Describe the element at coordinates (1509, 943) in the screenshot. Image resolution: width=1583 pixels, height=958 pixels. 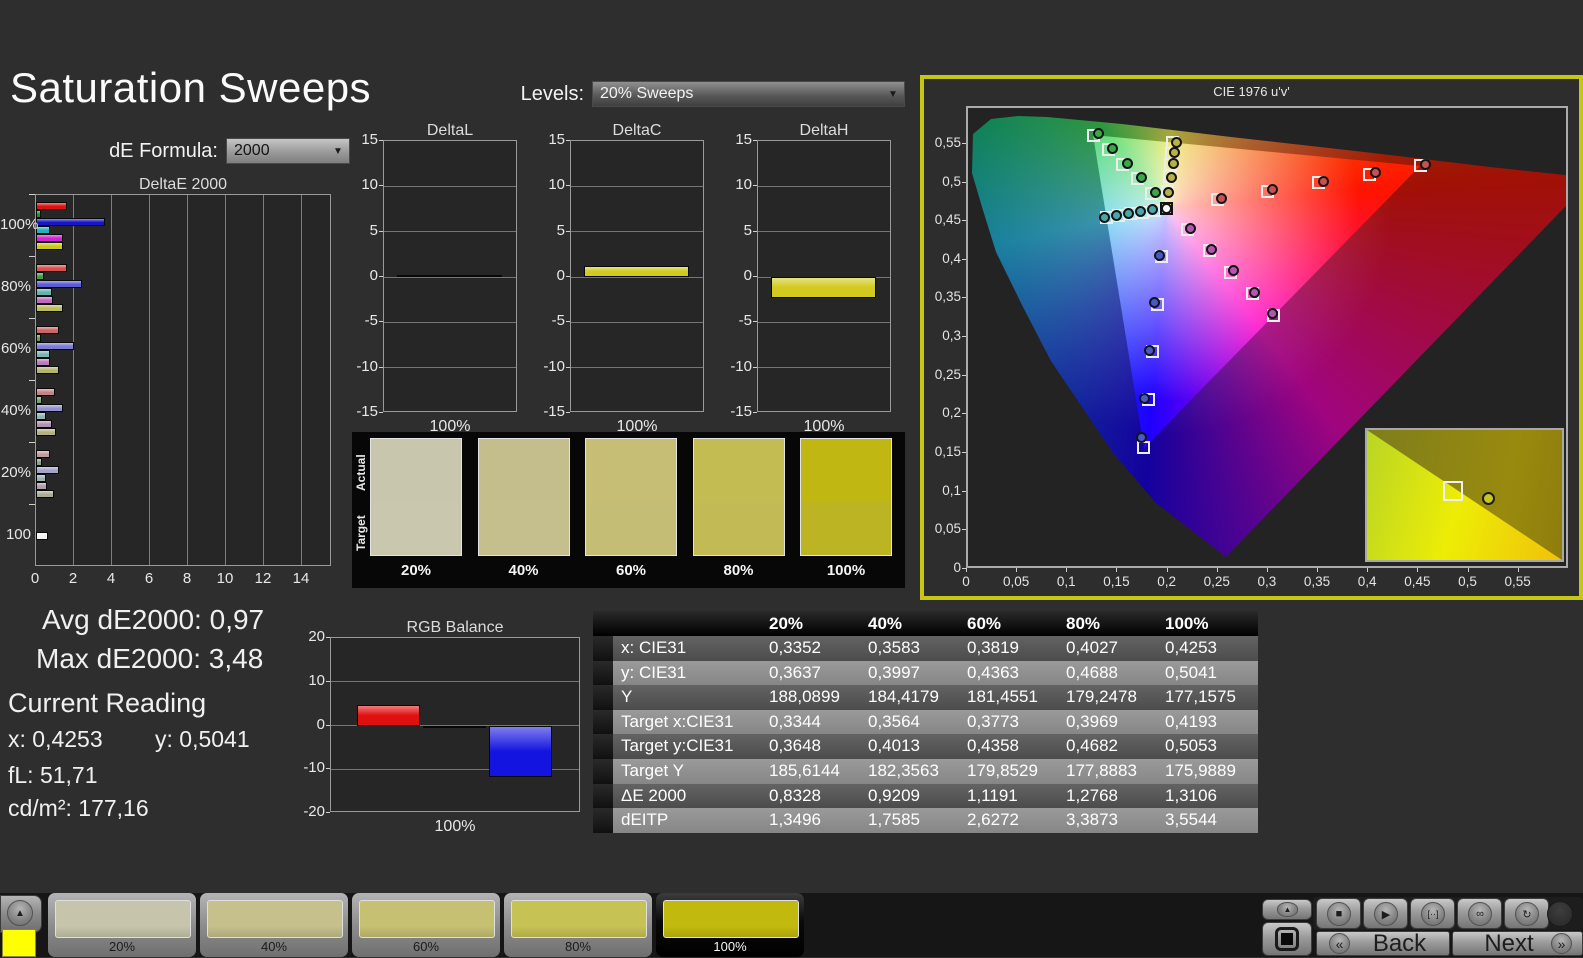
I see `next-label: Next` at that location.